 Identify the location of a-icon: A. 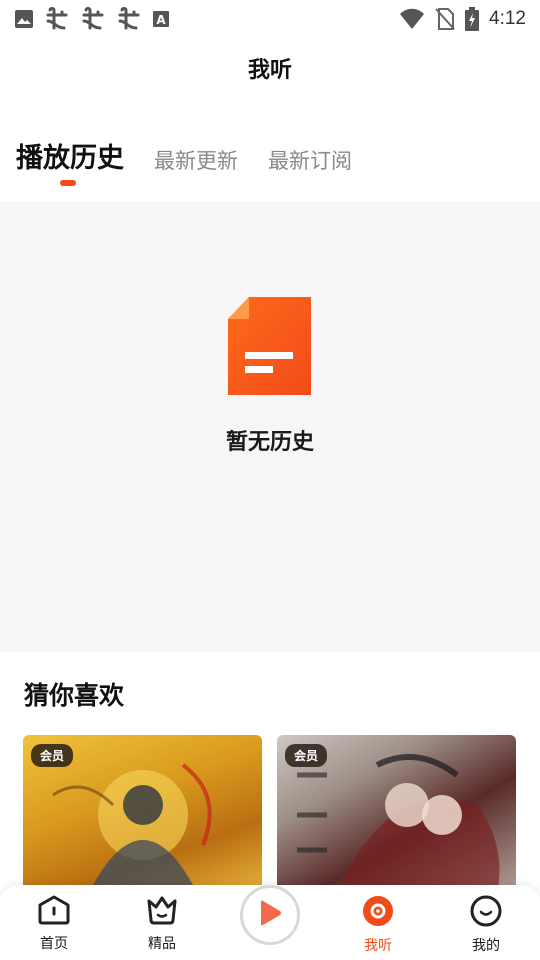
(161, 19).